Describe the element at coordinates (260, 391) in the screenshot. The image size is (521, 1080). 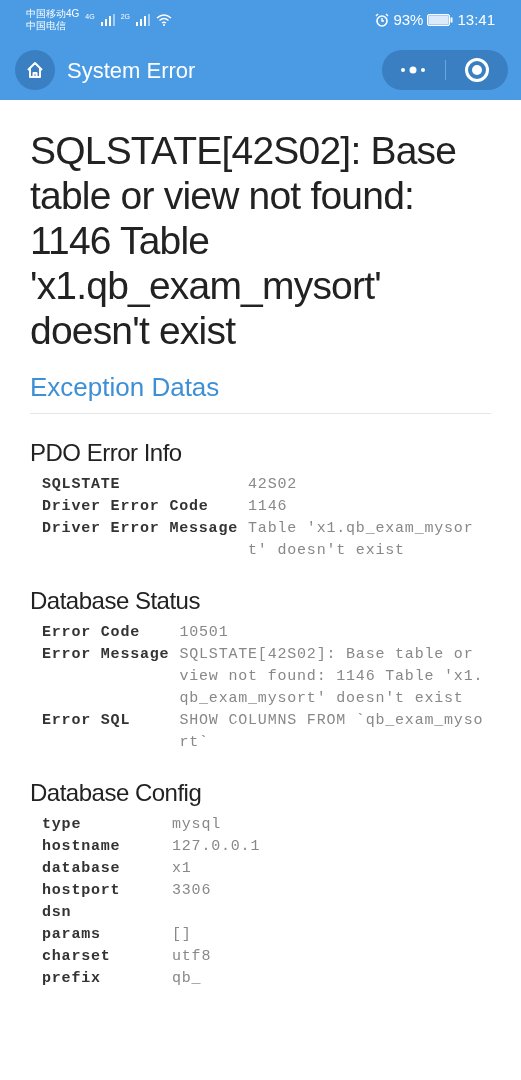
I see `exception-heading: Exception Datas` at that location.